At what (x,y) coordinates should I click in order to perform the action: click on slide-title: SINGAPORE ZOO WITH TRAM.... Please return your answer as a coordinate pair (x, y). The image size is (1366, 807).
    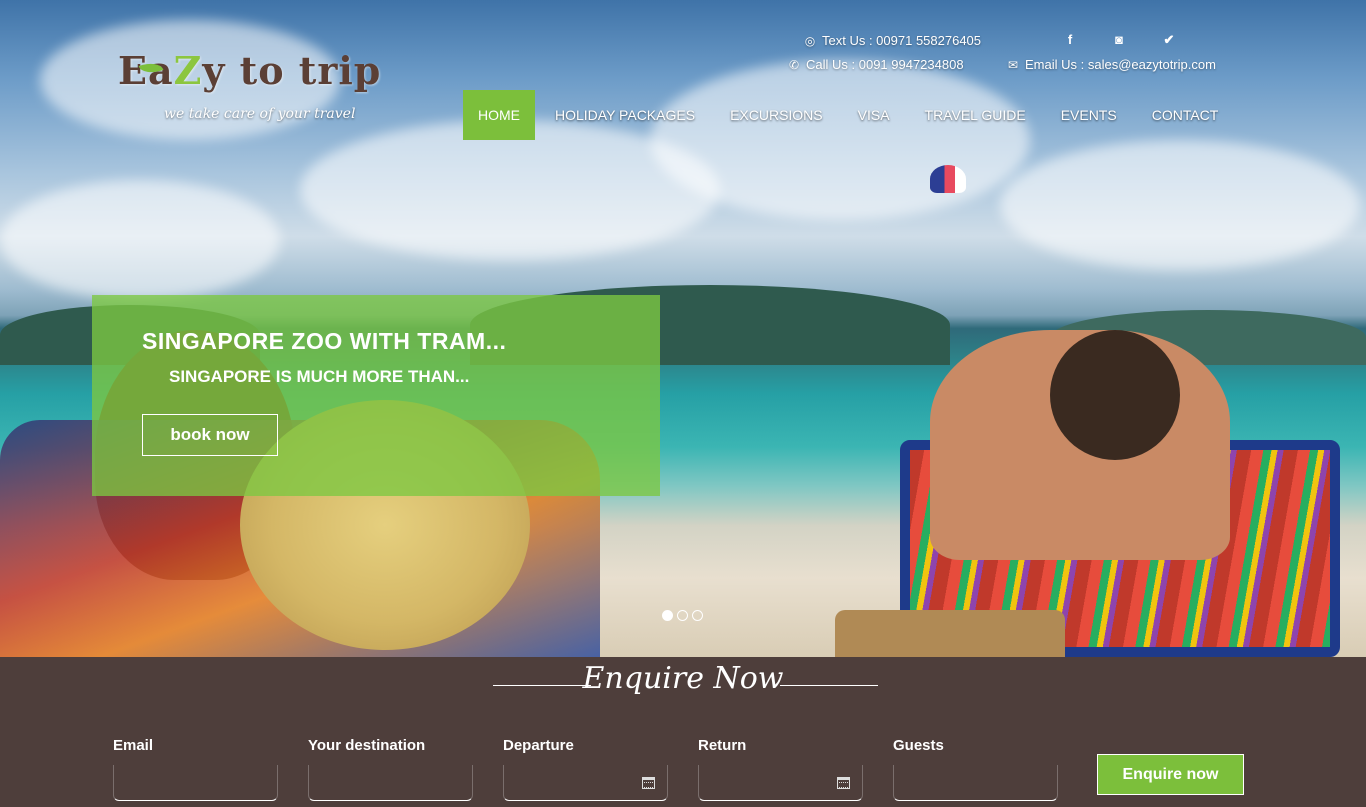
    Looking at the image, I should click on (324, 341).